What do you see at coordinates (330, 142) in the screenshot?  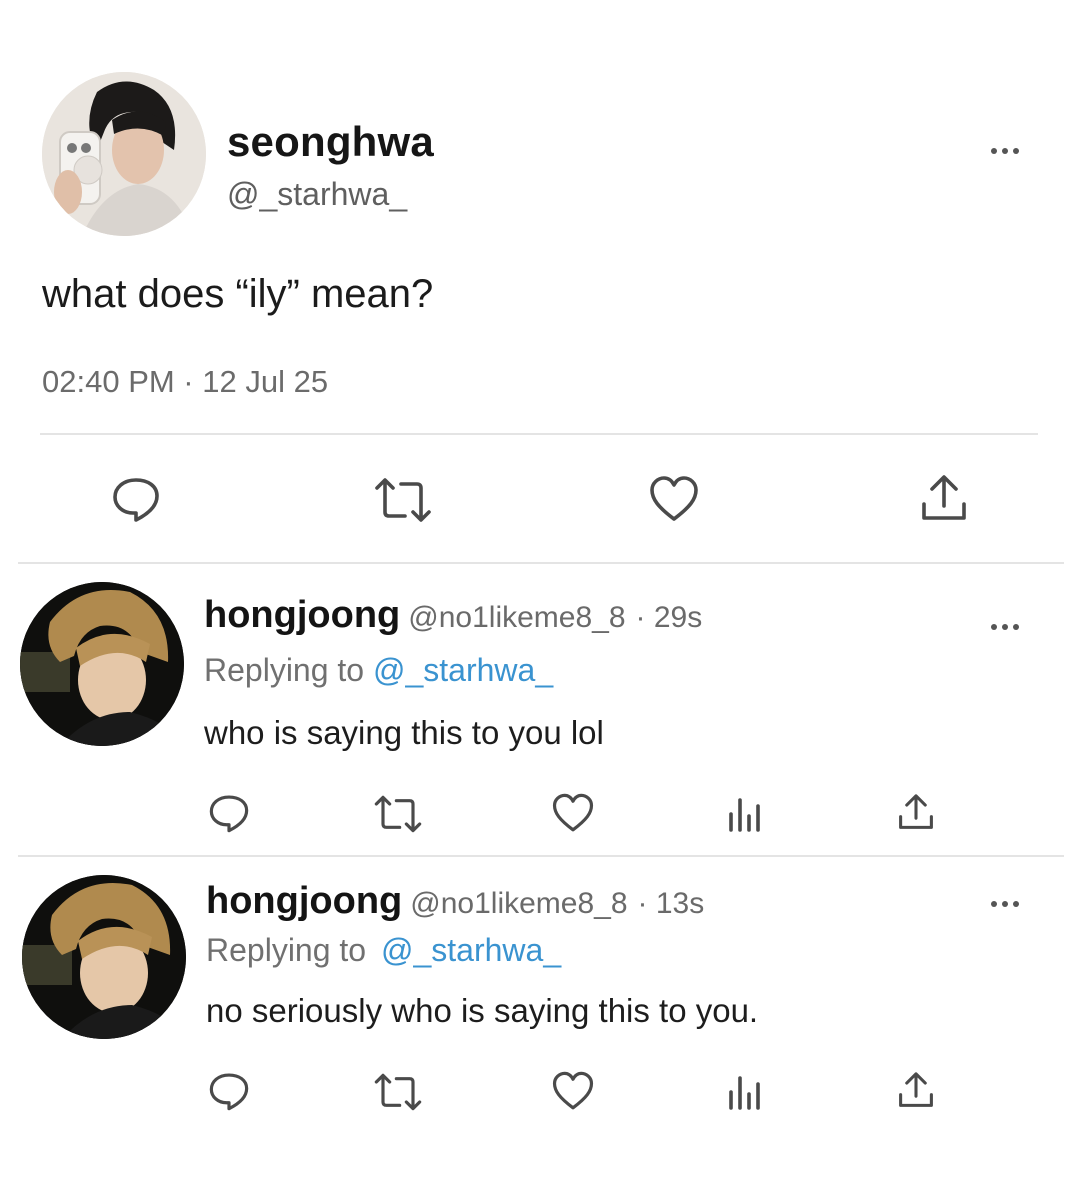 I see `display-name: seonghwa` at bounding box center [330, 142].